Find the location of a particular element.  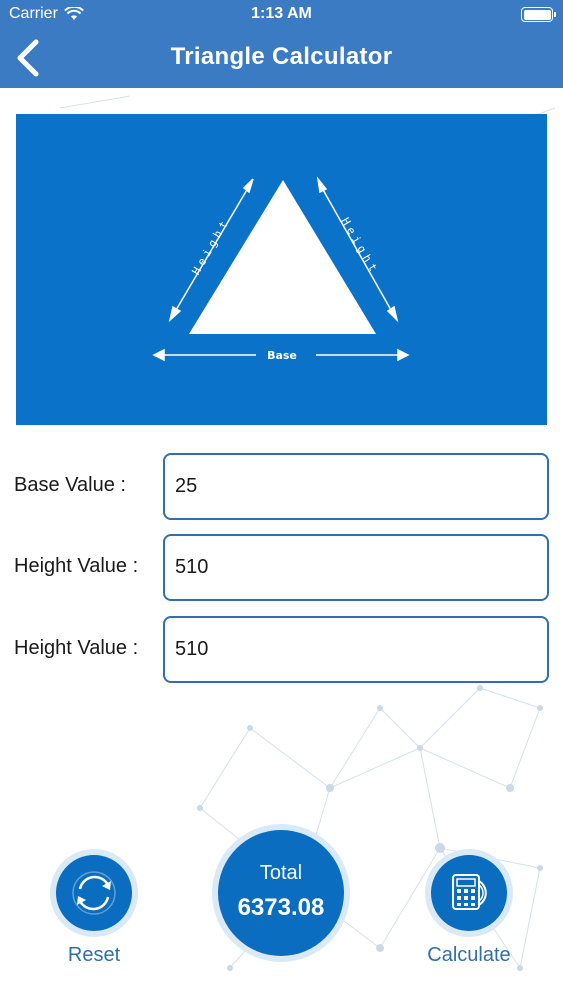

height-value-label-2: Height Value : is located at coordinates (76, 648).